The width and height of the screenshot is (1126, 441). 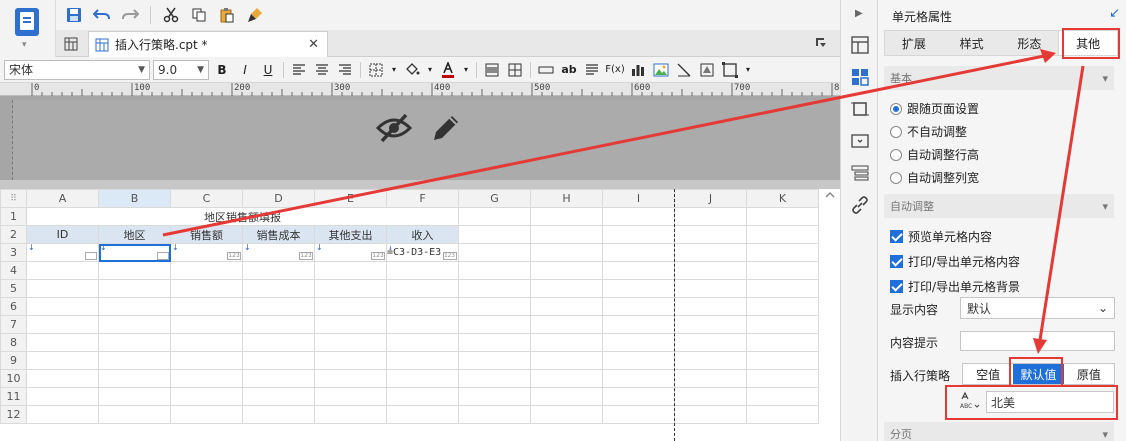 I want to click on paste-button, so click(x=227, y=15).